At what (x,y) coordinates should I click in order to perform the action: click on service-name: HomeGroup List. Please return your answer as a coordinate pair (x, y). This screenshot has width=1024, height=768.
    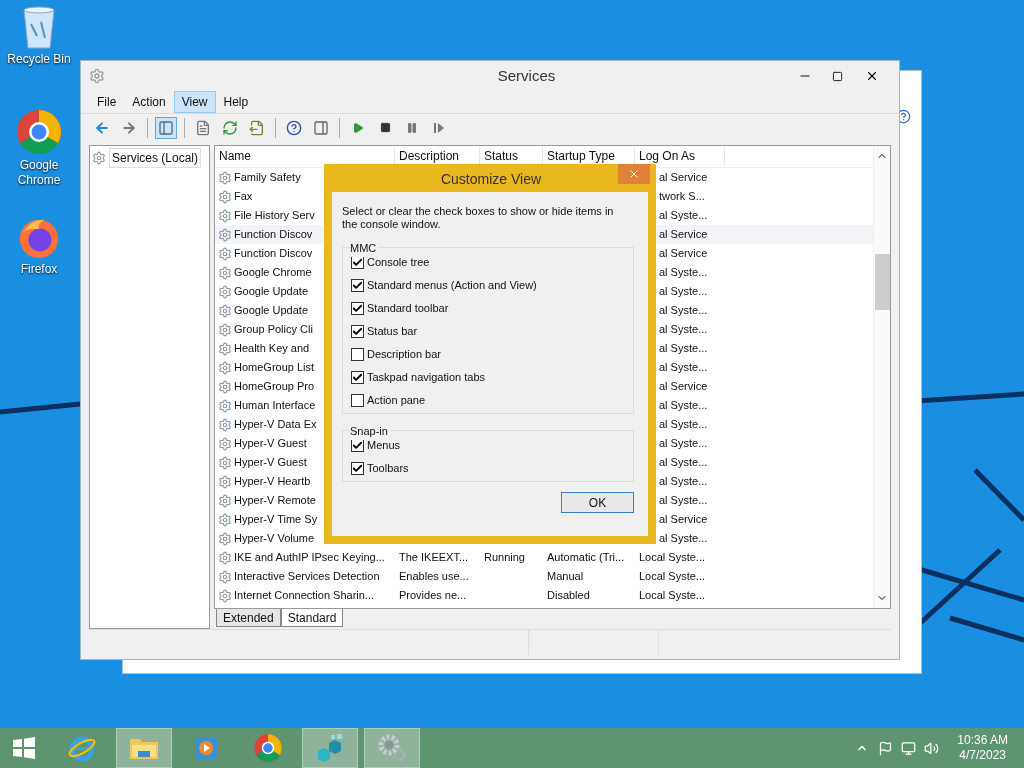
    Looking at the image, I should click on (274, 368).